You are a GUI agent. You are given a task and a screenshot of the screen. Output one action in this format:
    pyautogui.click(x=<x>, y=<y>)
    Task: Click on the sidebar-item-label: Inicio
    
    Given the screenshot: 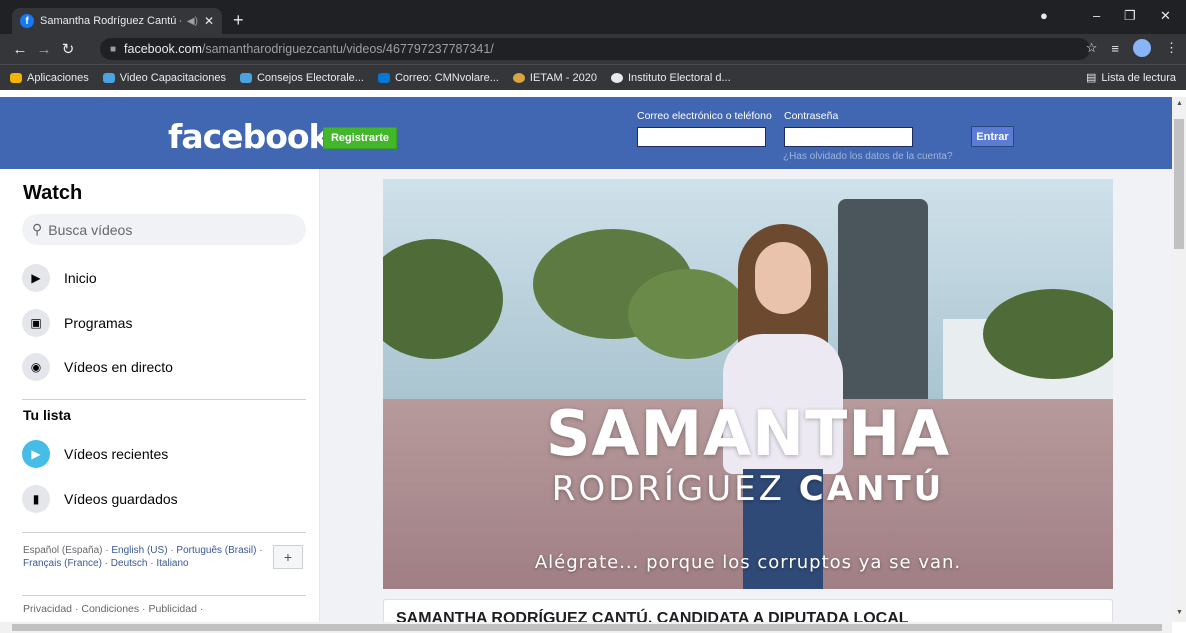 What is the action you would take?
    pyautogui.click(x=80, y=278)
    